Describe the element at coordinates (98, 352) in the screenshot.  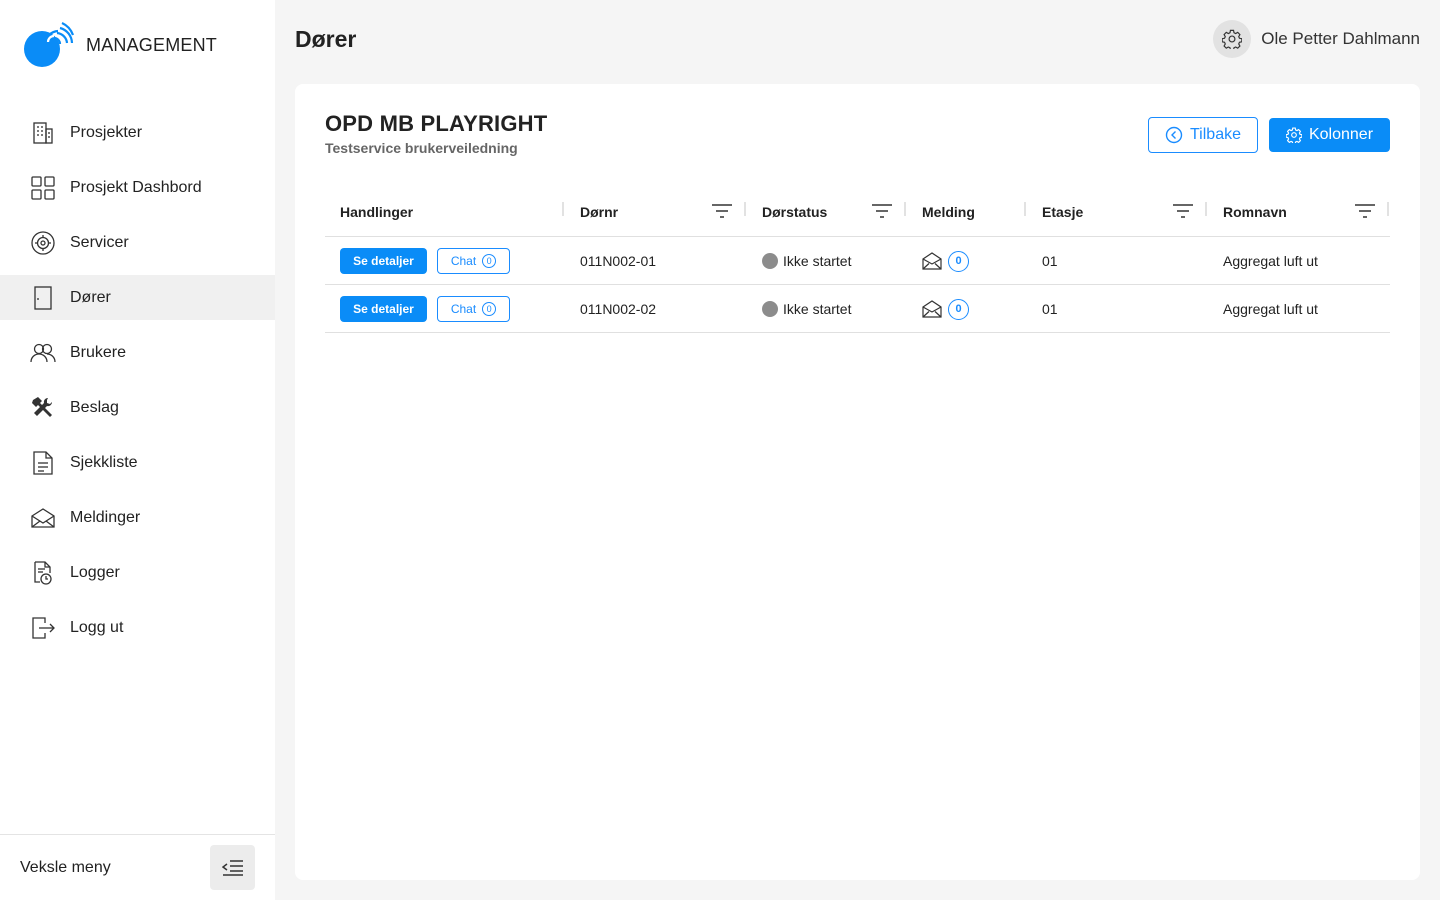
I see `sidebar-item-label: Brukere` at that location.